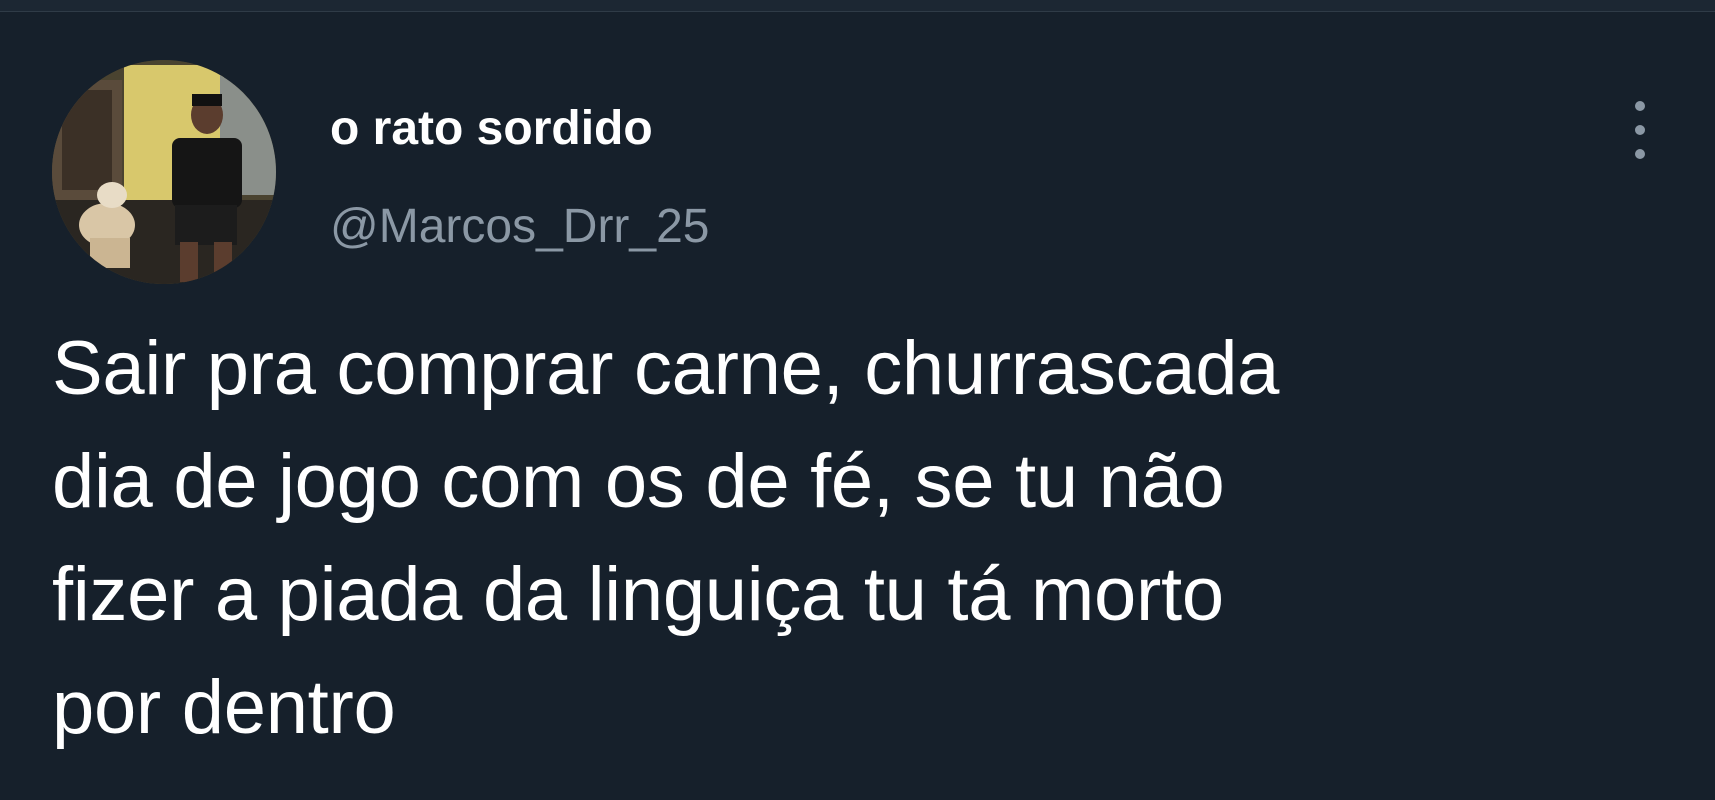 This screenshot has width=1715, height=800. What do you see at coordinates (1640, 131) in the screenshot?
I see `more-options-icon` at bounding box center [1640, 131].